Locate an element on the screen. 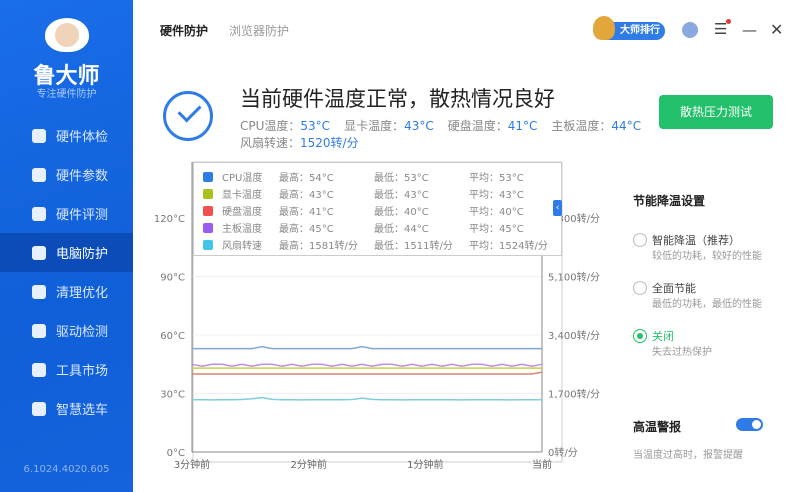  collapse-legend-button: ‹ is located at coordinates (557, 208).